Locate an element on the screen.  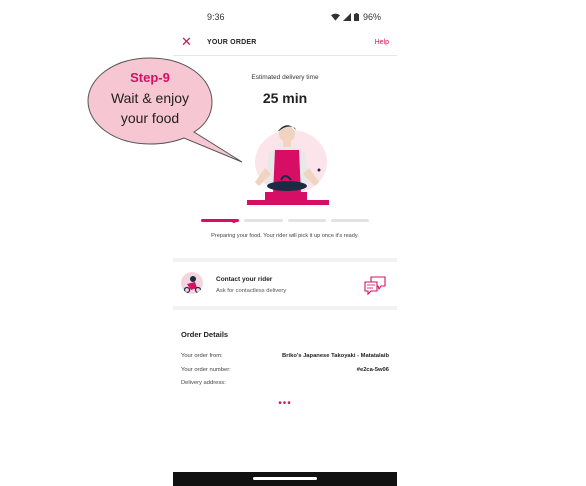
delivery-address-row: Delivery address: is located at coordinates (285, 383).